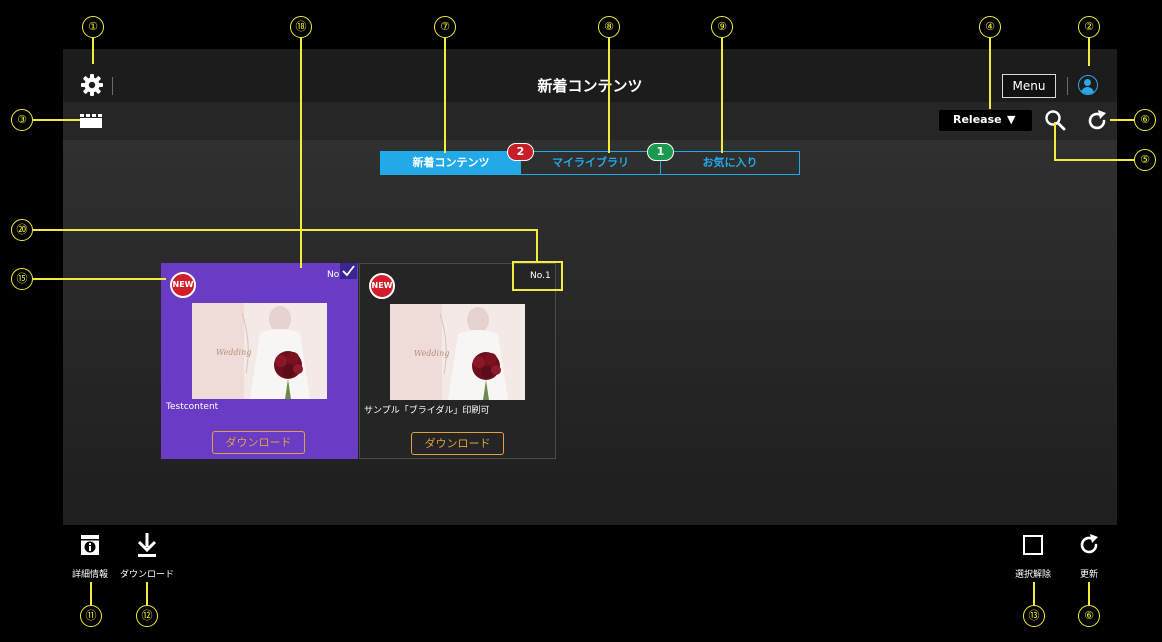  Describe the element at coordinates (1089, 27) in the screenshot. I see `annotation-marker: ②` at that location.